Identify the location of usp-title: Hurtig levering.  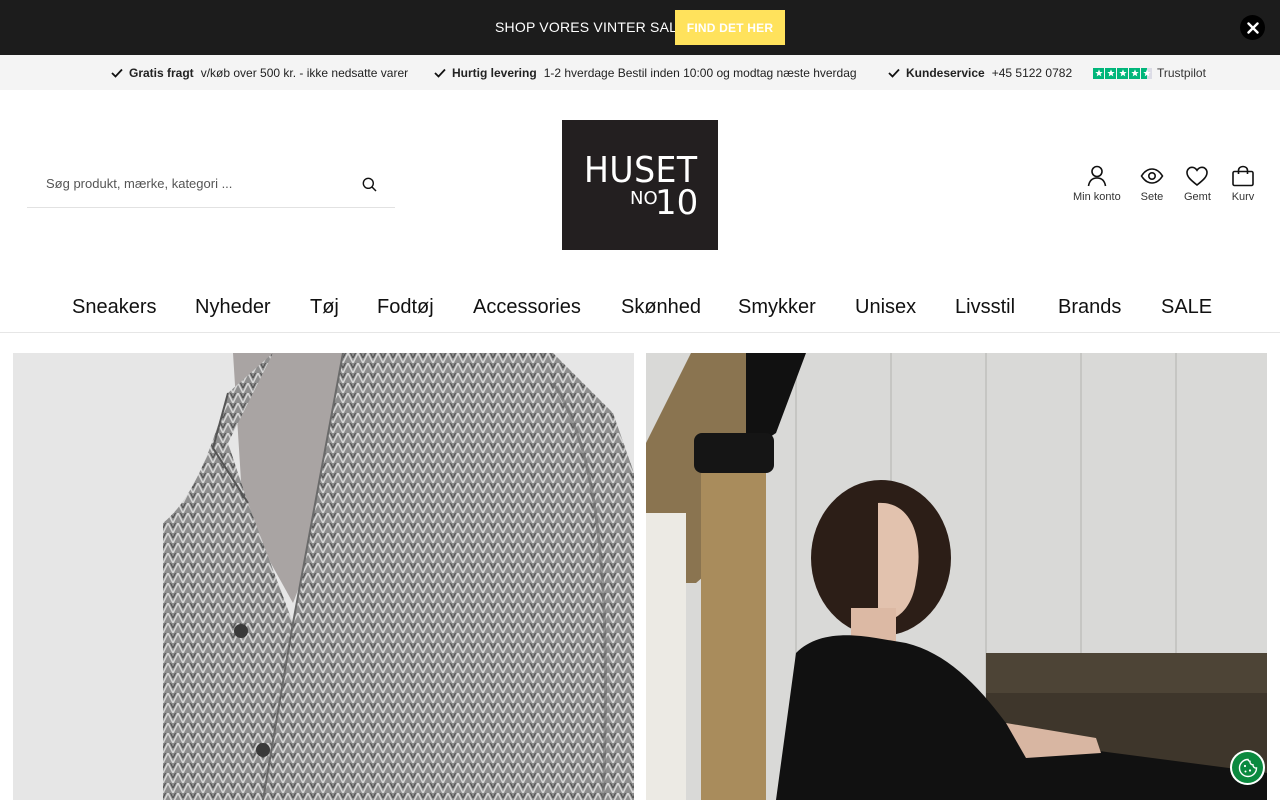
(494, 73).